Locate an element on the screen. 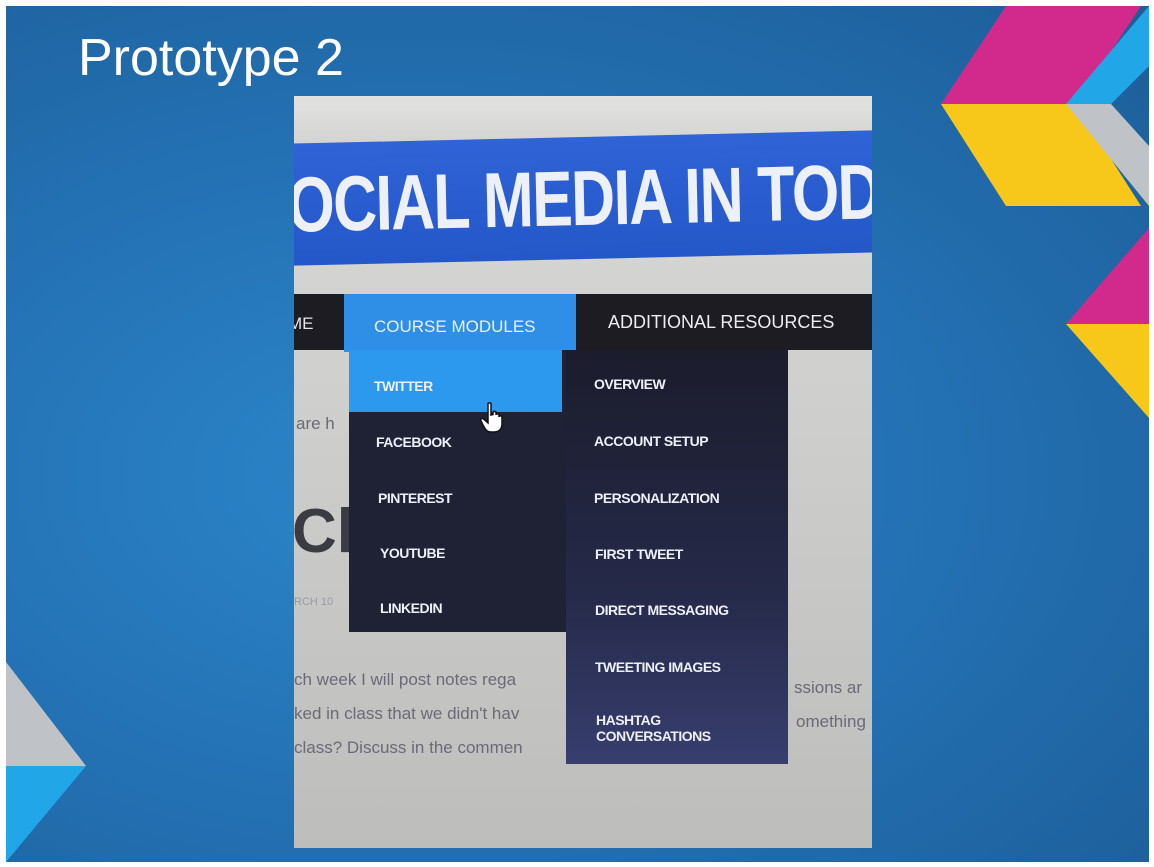 This screenshot has height=867, width=1154. submenu-item-hashtag: HASHTAG is located at coordinates (628, 720).